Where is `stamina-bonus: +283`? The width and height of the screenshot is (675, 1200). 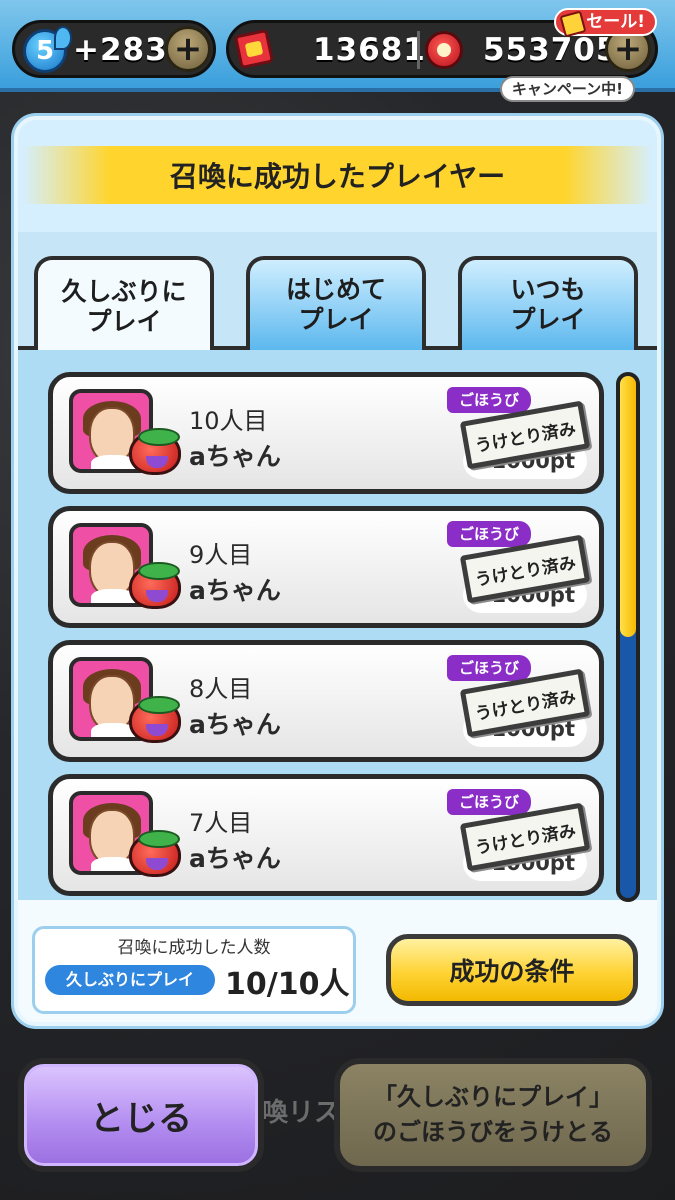 stamina-bonus: +283 is located at coordinates (120, 50).